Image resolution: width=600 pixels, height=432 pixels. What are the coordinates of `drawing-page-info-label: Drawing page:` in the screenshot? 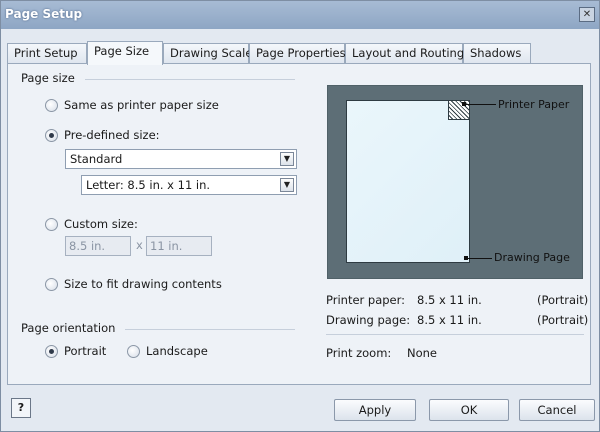 It's located at (368, 320).